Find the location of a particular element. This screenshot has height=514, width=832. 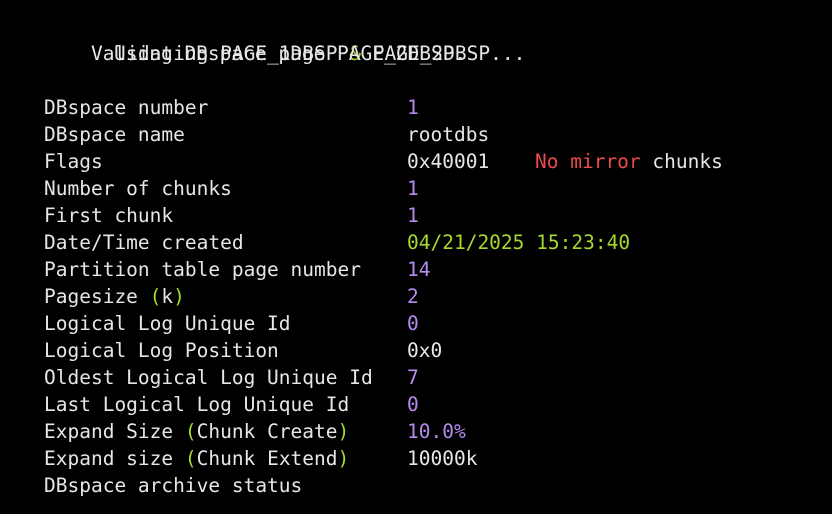

label-number-of-chunks: Number of chunks is located at coordinates (138, 188).